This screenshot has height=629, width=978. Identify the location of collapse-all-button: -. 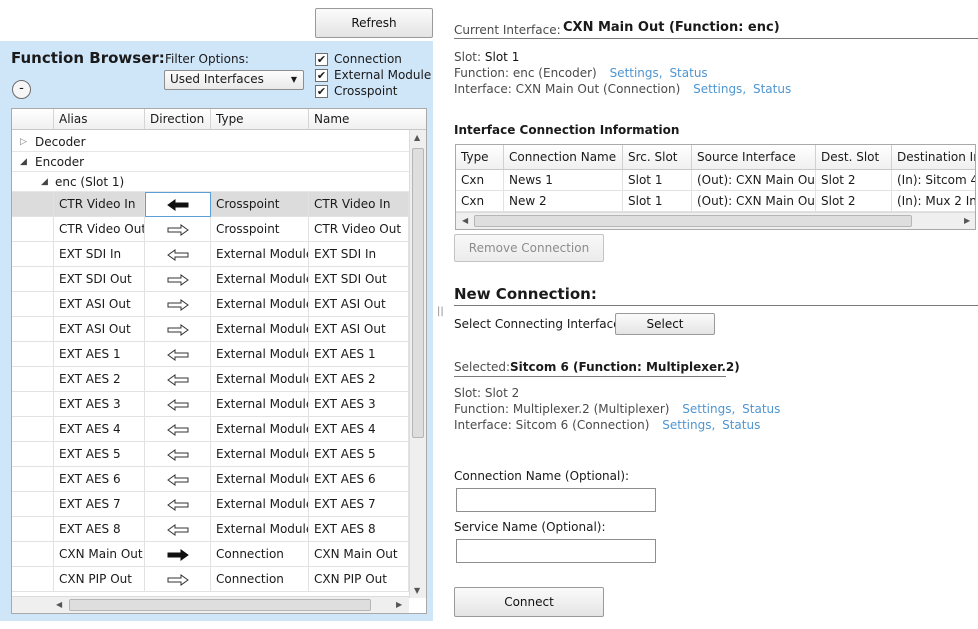
(21, 89).